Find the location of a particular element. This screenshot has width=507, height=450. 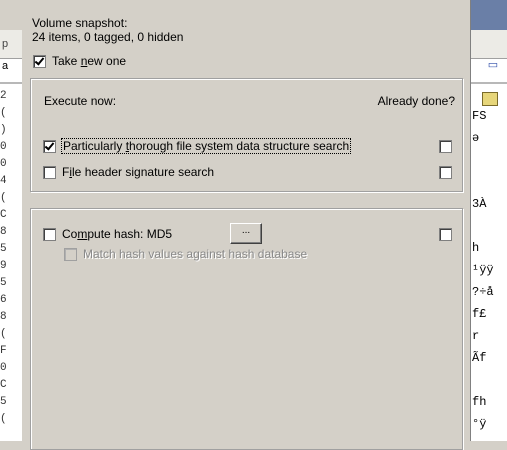

take-new-one-checkbox is located at coordinates (39, 61).